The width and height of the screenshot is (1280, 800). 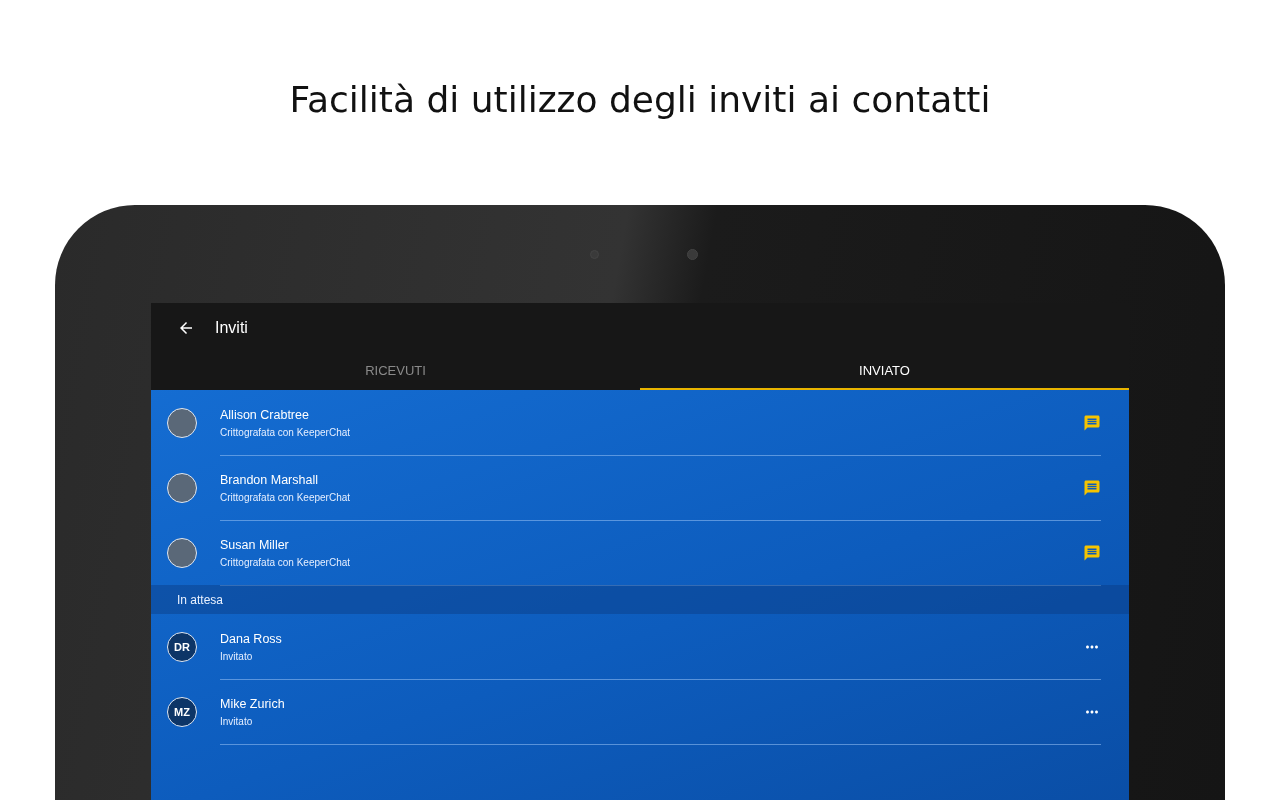 I want to click on contact-name: Allison Crabtree, so click(x=265, y=414).